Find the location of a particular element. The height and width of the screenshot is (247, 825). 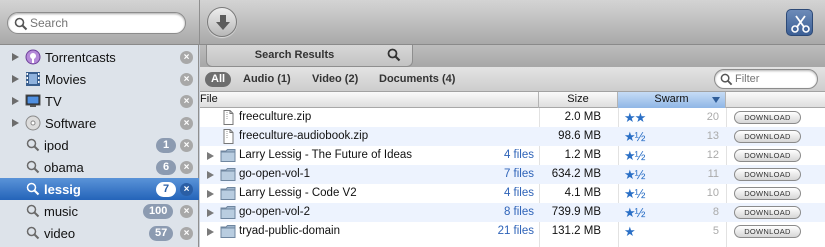

sidebar-item-movies: Movies × is located at coordinates (99, 79).